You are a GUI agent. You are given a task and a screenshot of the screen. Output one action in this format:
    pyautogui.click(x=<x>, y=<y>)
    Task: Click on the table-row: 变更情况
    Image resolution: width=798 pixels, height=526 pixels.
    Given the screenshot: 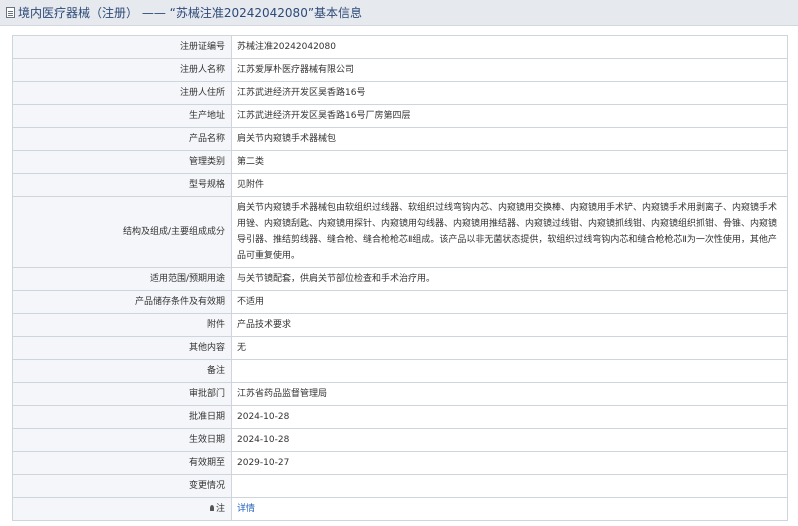 What is the action you would take?
    pyautogui.click(x=400, y=486)
    